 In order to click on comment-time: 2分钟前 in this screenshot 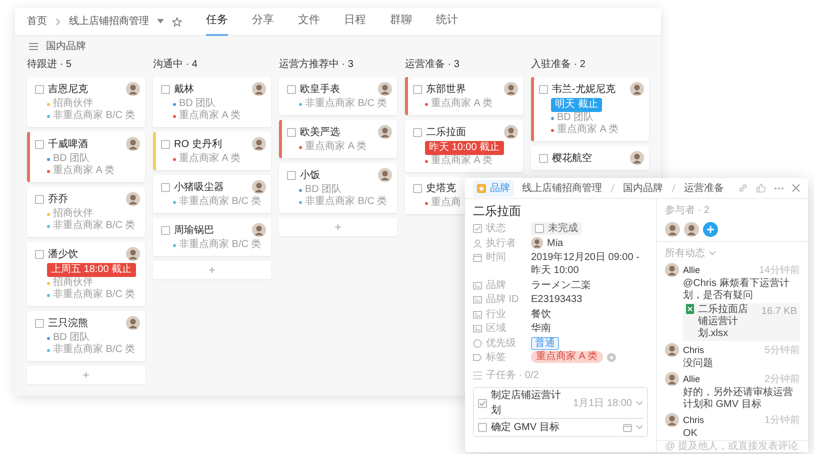, I will do `click(782, 379)`.